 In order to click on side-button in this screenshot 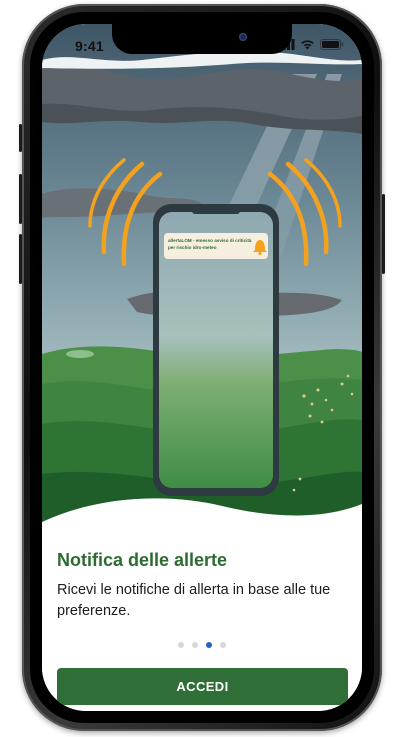, I will do `click(20, 138)`.